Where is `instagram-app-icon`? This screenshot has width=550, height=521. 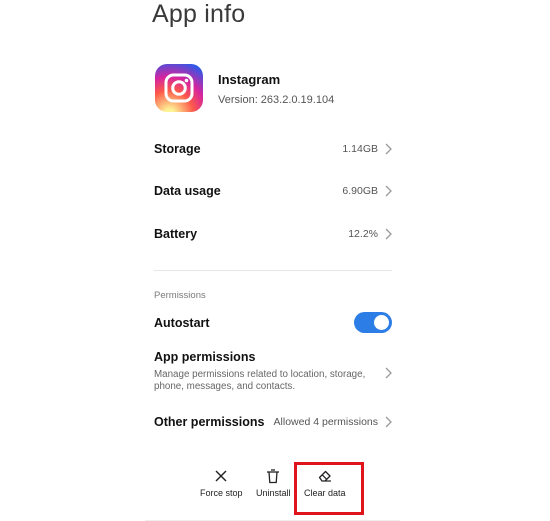
instagram-app-icon is located at coordinates (179, 88).